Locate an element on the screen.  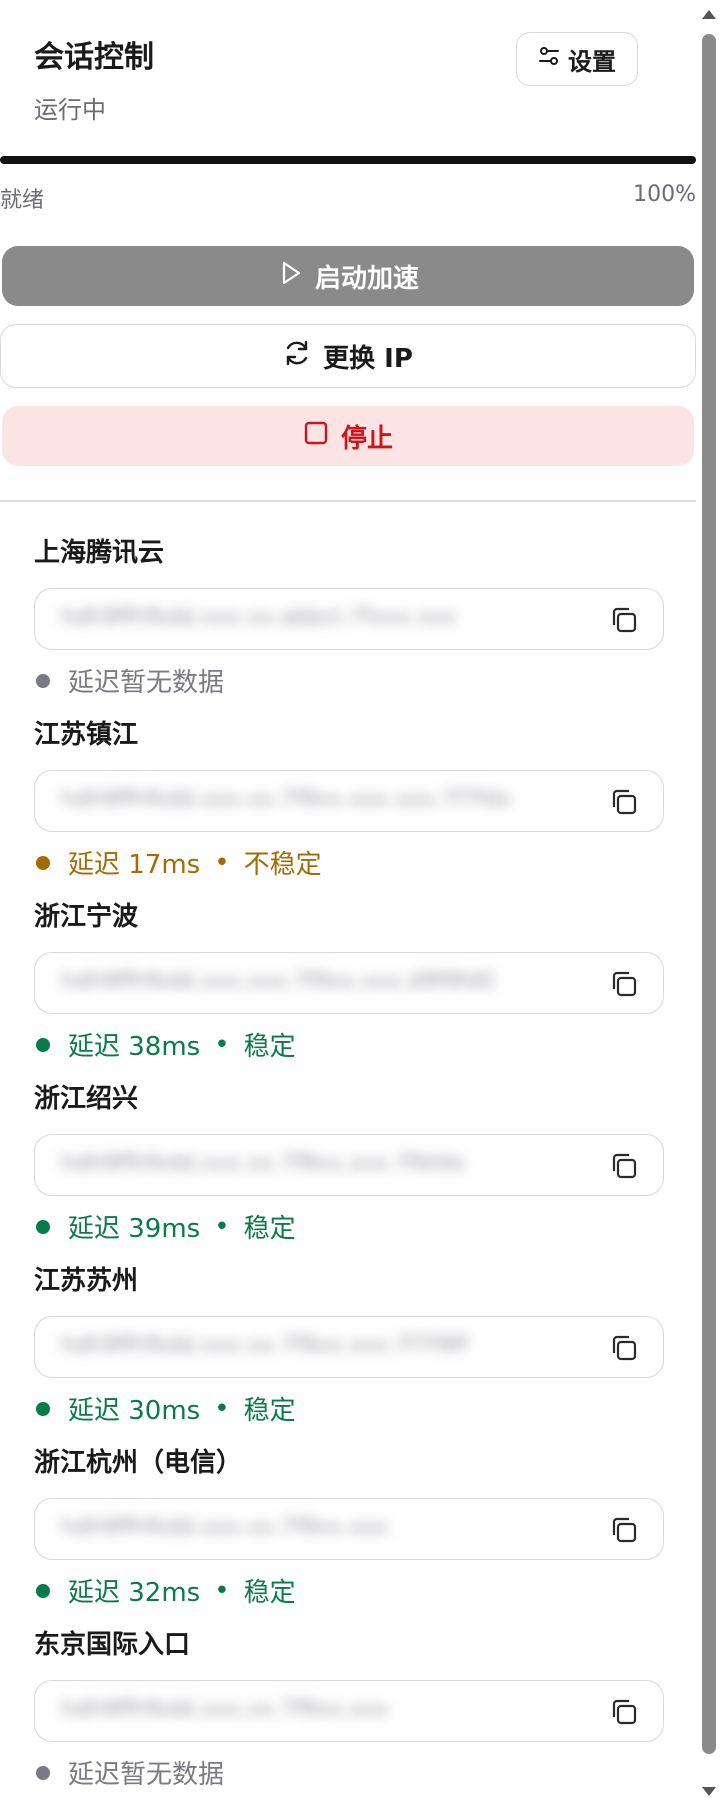
node-name: 江苏镇江 is located at coordinates (86, 735).